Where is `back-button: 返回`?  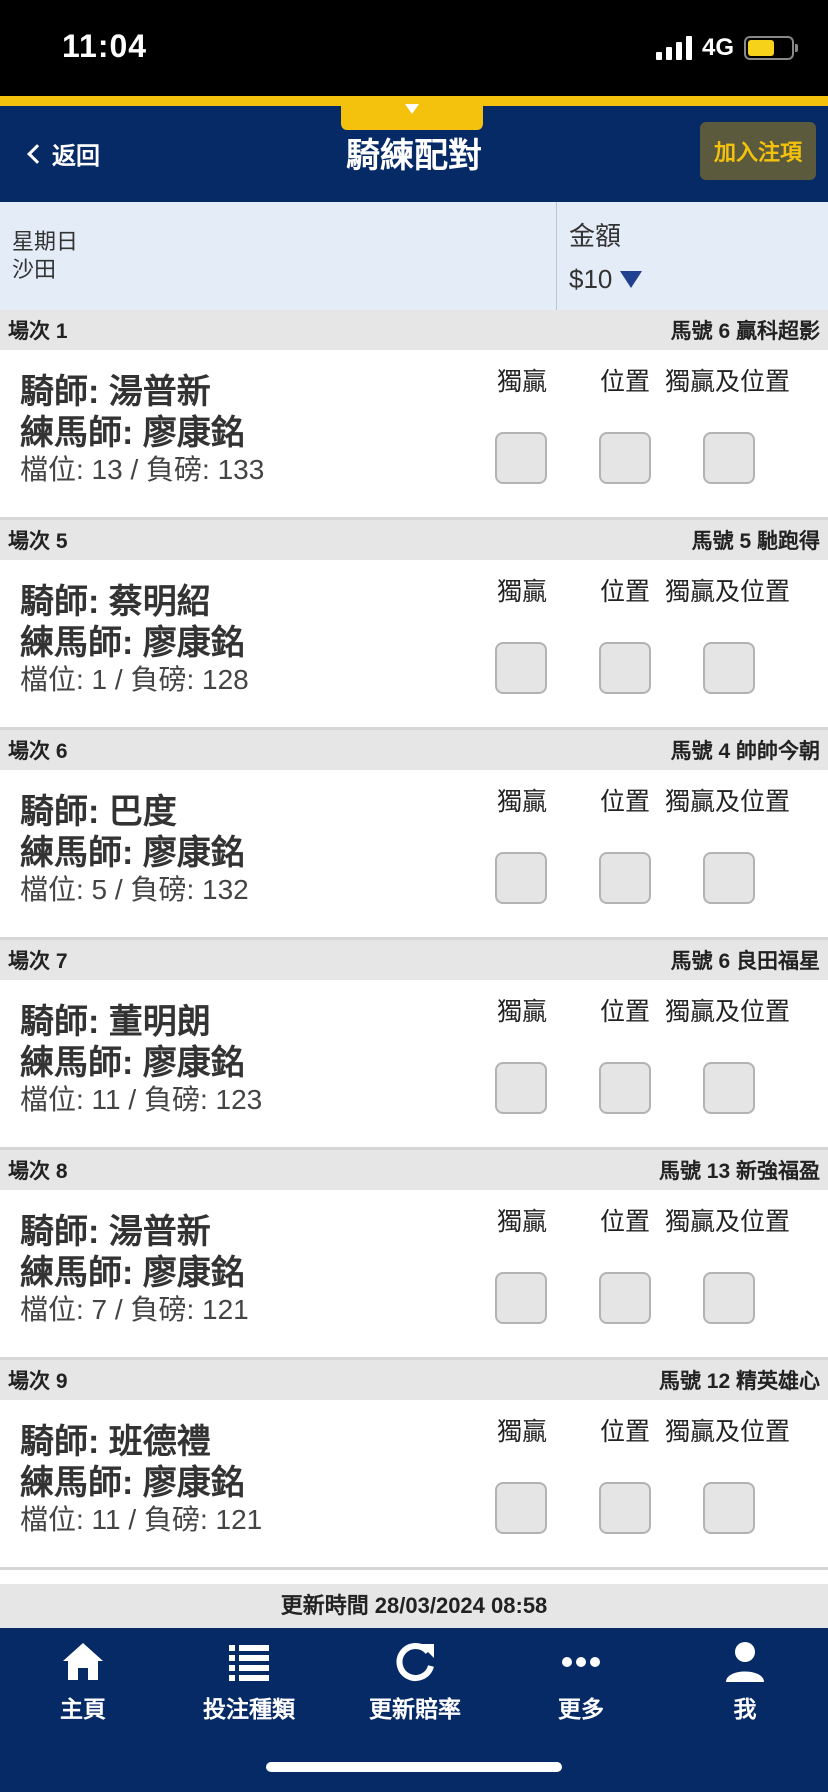
back-button: 返回 is located at coordinates (63, 153).